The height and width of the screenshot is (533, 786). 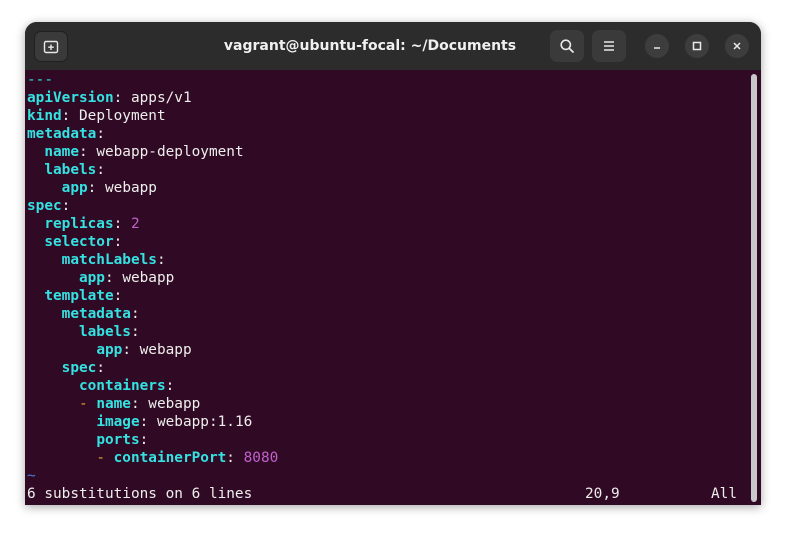 What do you see at coordinates (87, 440) in the screenshot?
I see `code-line: ports:` at bounding box center [87, 440].